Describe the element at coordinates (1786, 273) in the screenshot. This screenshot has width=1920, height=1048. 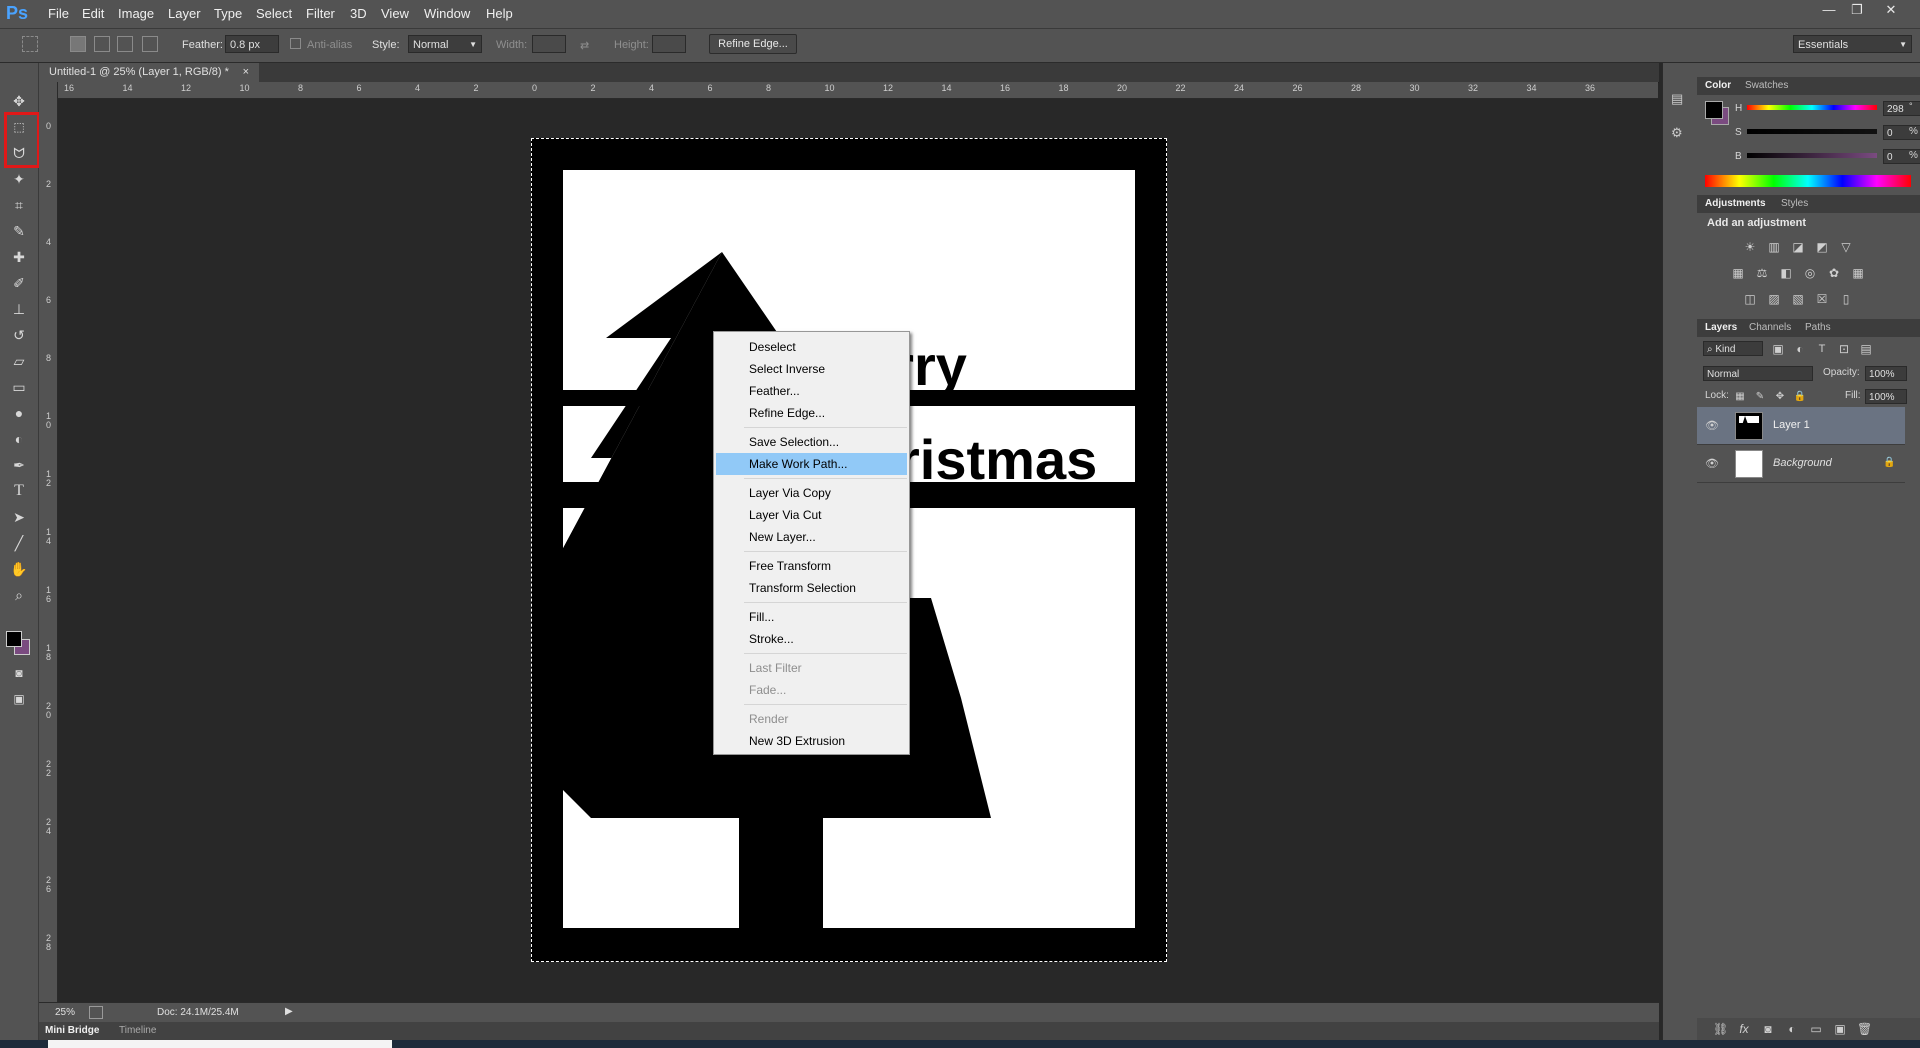
I see `black-white-icon: ◧` at that location.